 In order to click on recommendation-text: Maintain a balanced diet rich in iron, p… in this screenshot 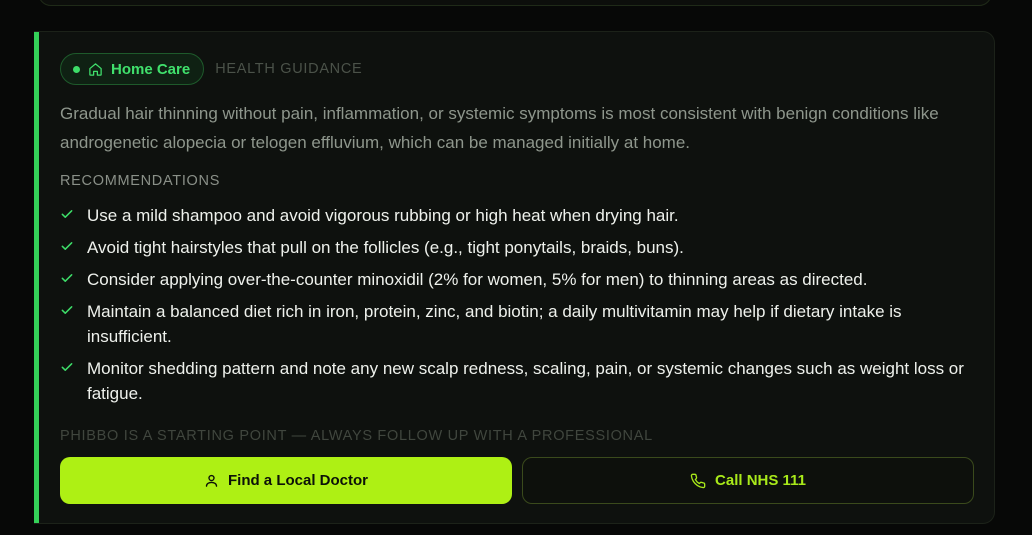, I will do `click(494, 324)`.